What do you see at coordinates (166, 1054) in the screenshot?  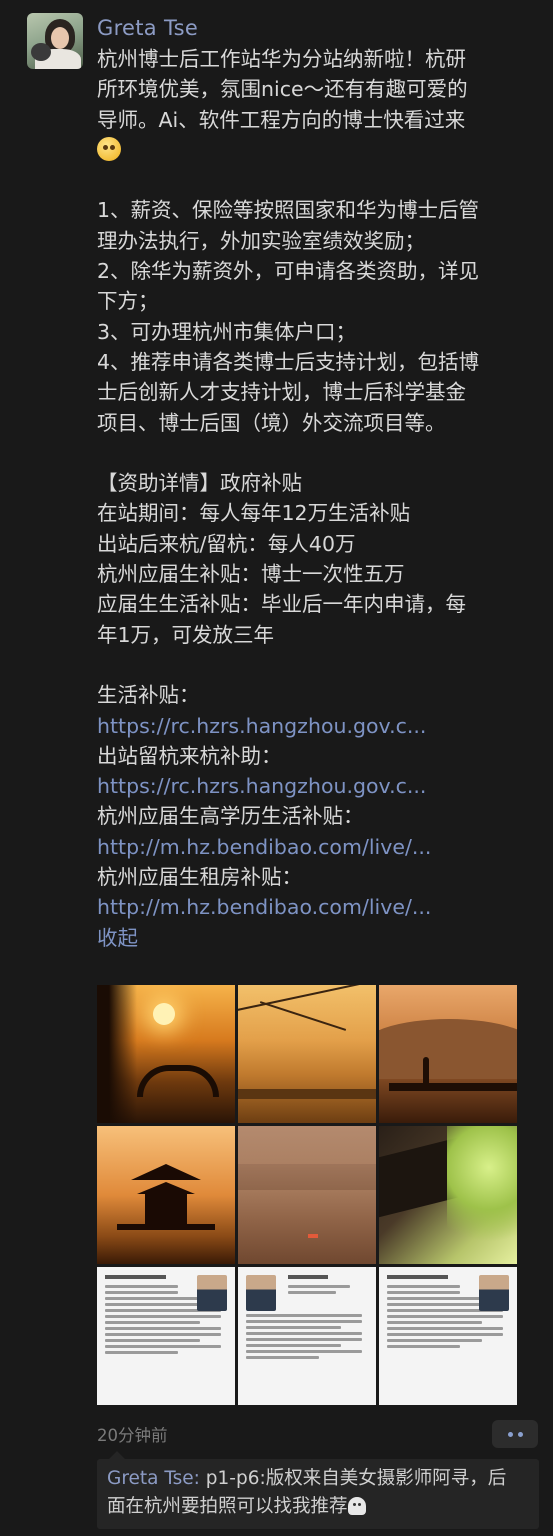 I see `photo-sunset-bridge` at bounding box center [166, 1054].